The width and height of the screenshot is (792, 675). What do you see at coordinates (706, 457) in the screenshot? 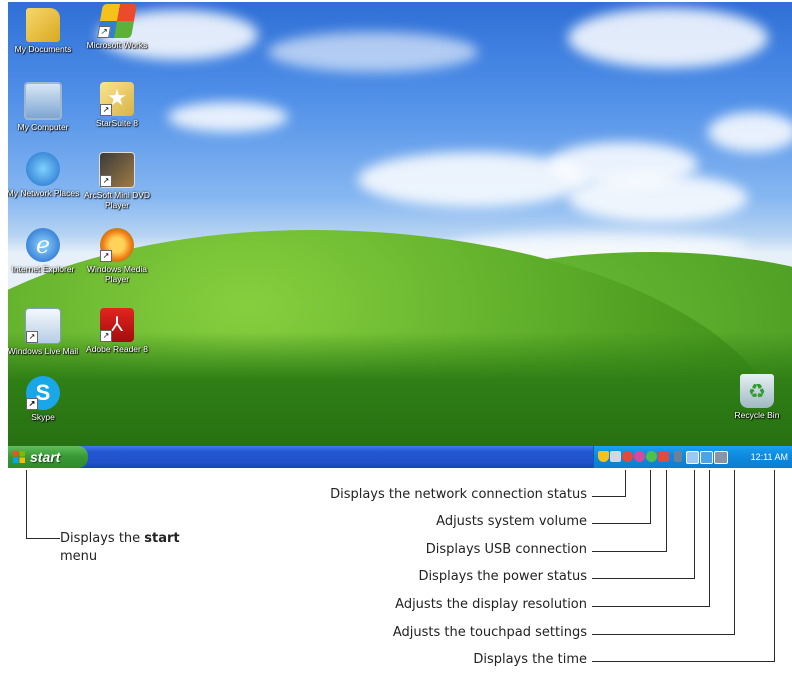
I see `display-icon` at bounding box center [706, 457].